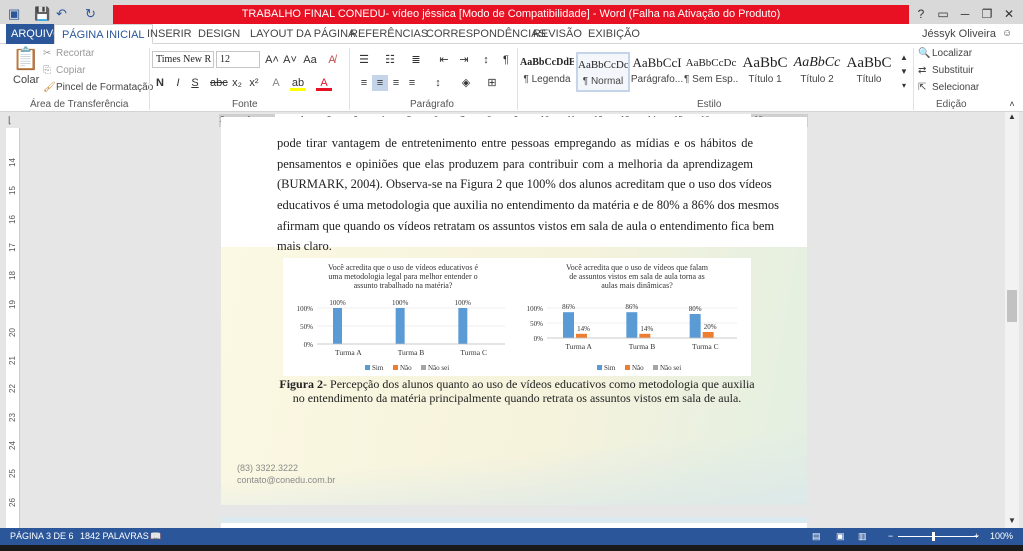 The height and width of the screenshot is (551, 1023). Describe the element at coordinates (938, 536) in the screenshot. I see `zoom-slider-track` at that location.